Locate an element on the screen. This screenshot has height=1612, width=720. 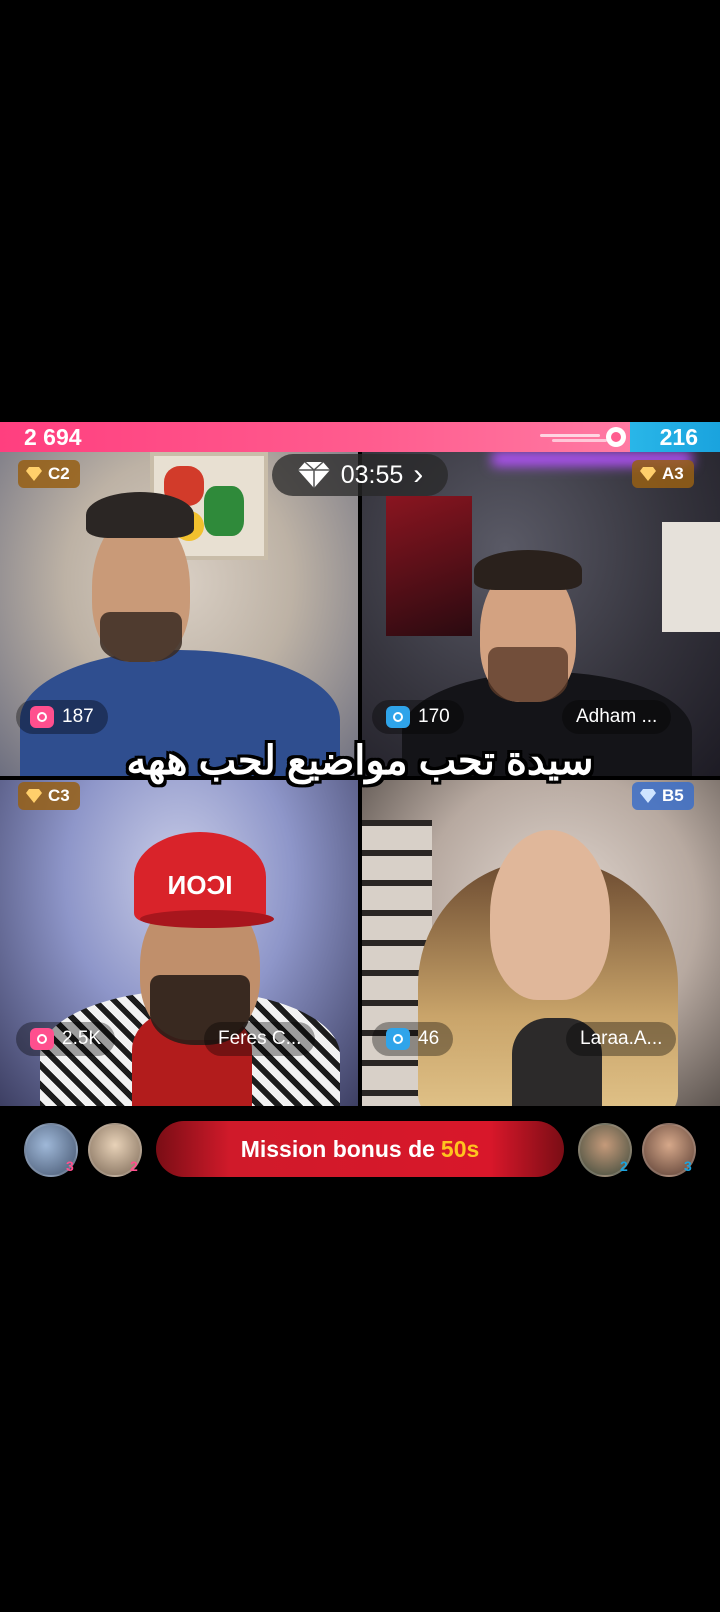
viewer-count-label: 187 is located at coordinates (78, 716).